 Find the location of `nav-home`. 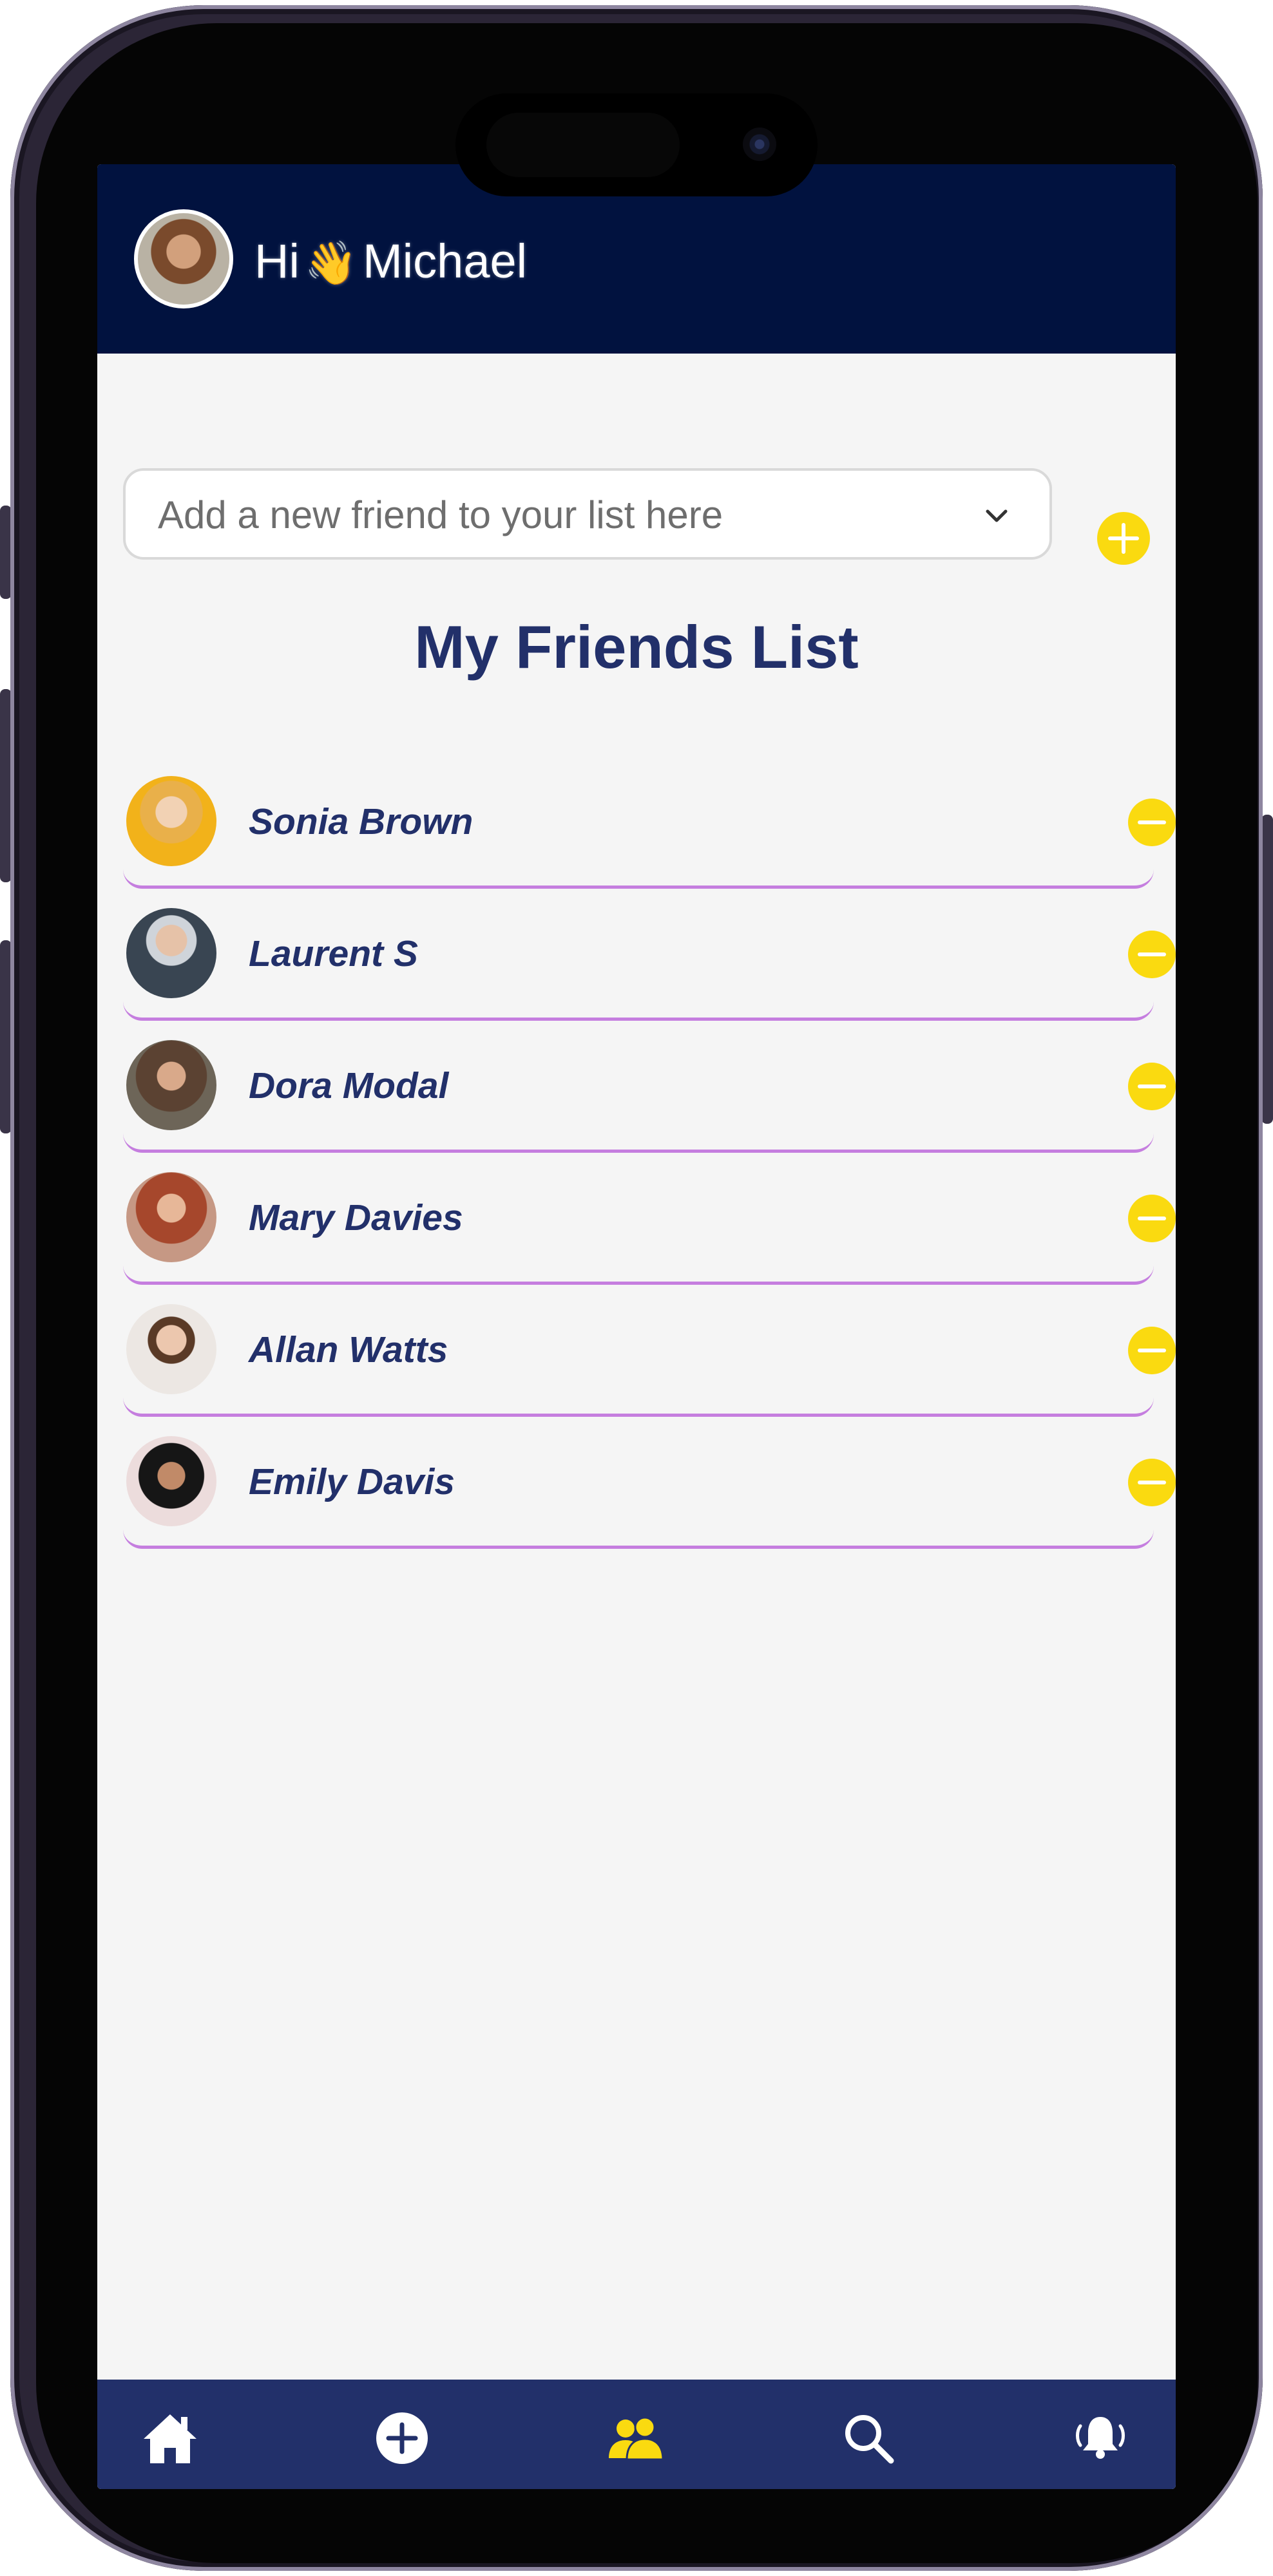

nav-home is located at coordinates (170, 2438).